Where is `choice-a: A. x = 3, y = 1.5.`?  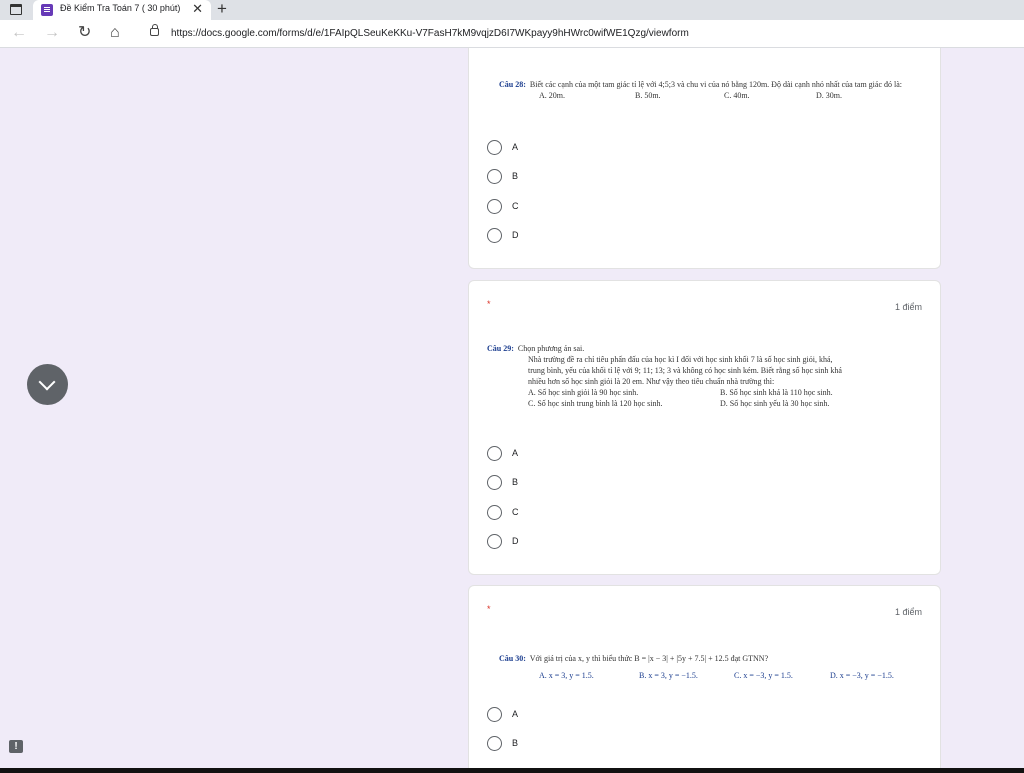 choice-a: A. x = 3, y = 1.5. is located at coordinates (566, 675).